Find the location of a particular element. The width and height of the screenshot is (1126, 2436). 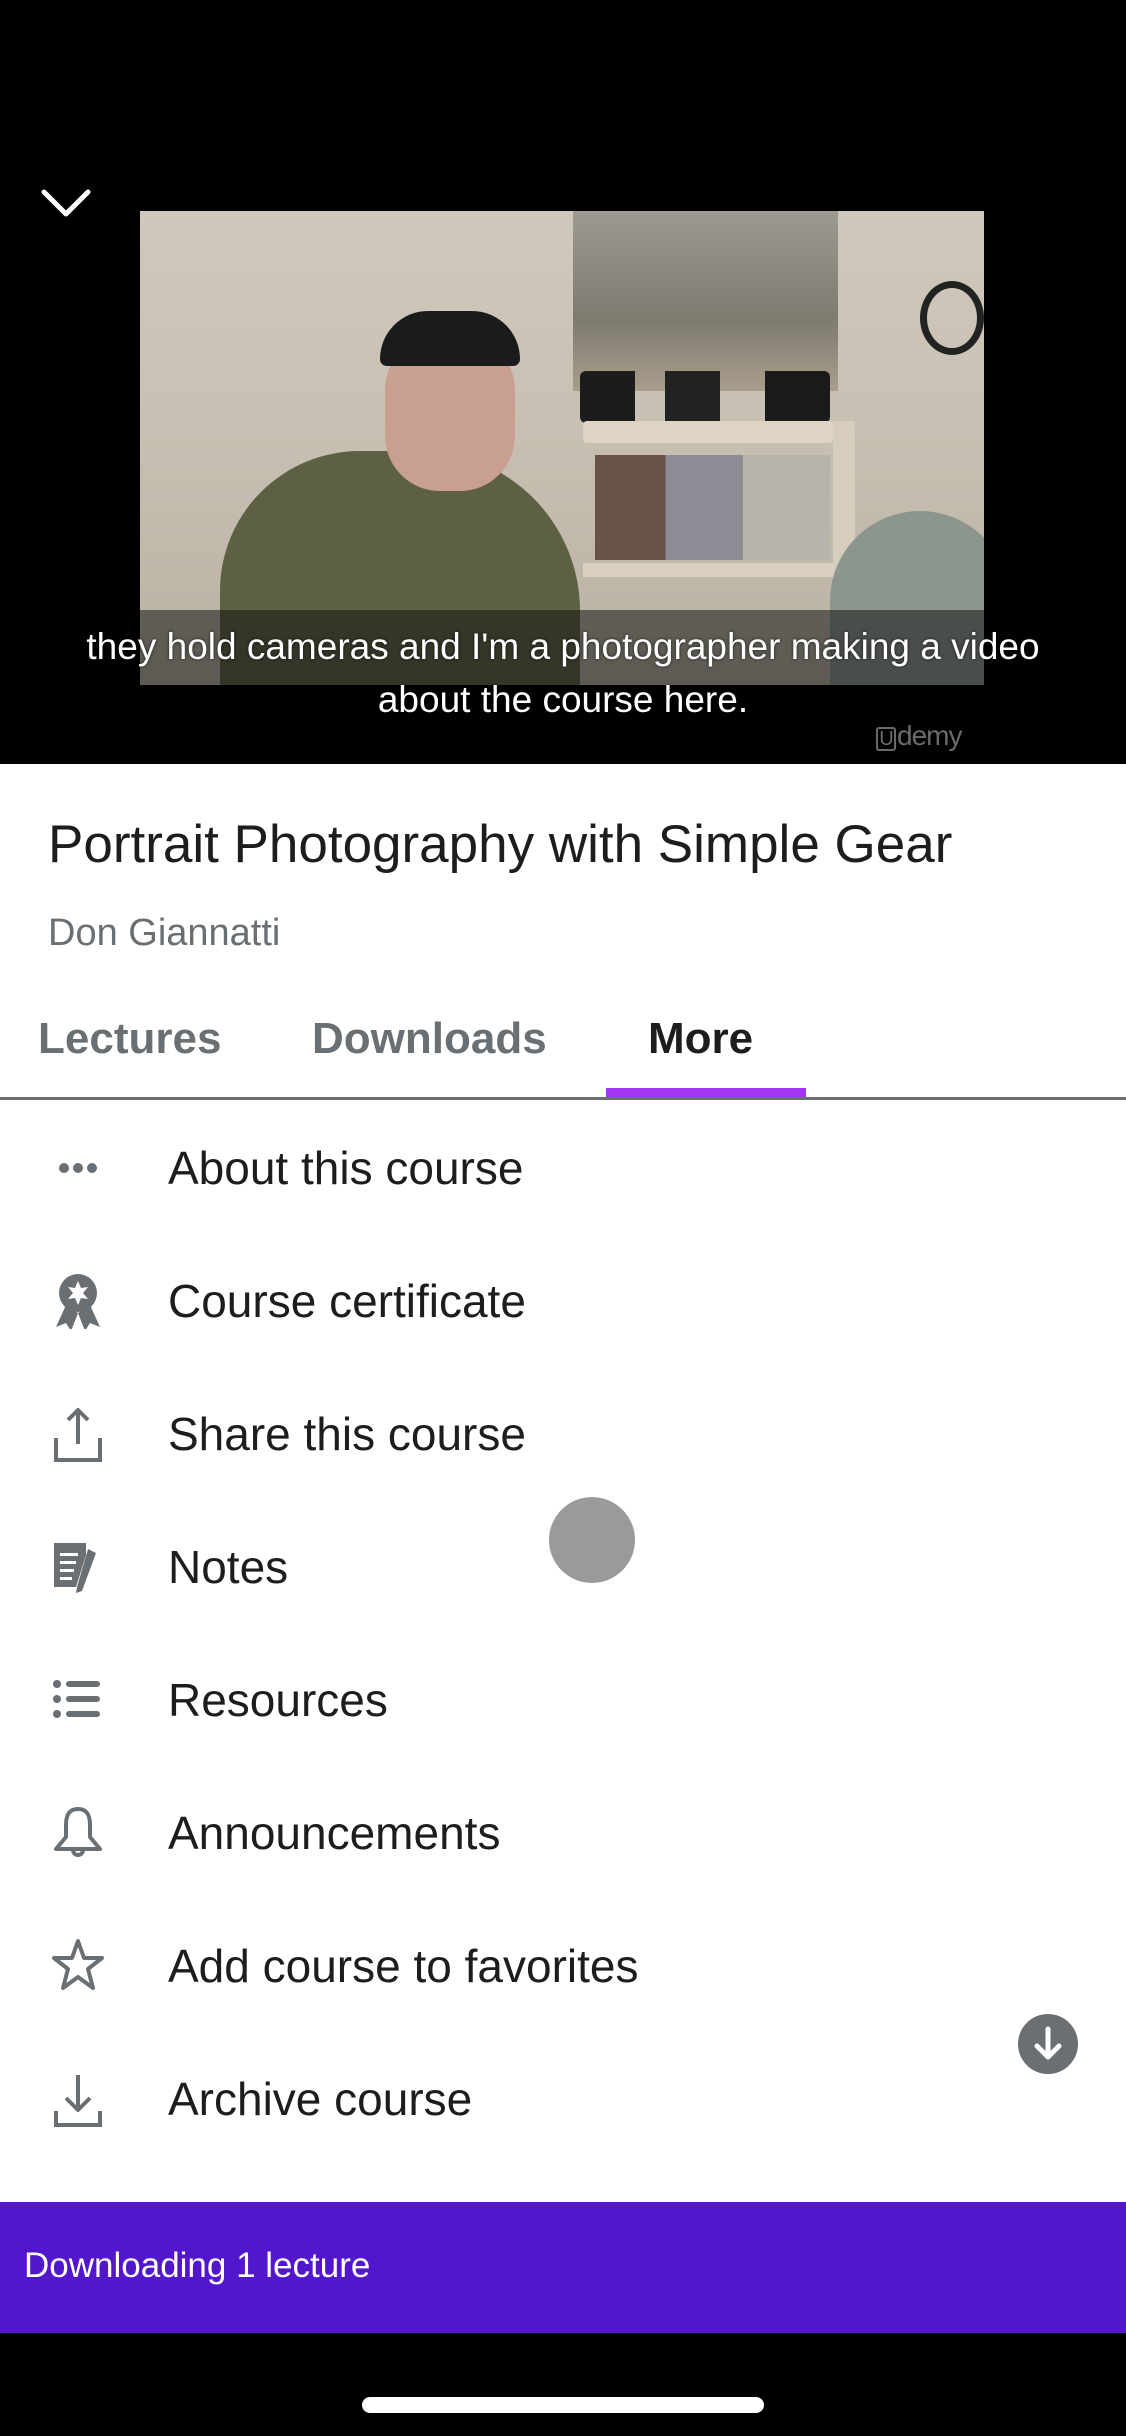

menu-item-label: Announcements is located at coordinates (334, 1833).